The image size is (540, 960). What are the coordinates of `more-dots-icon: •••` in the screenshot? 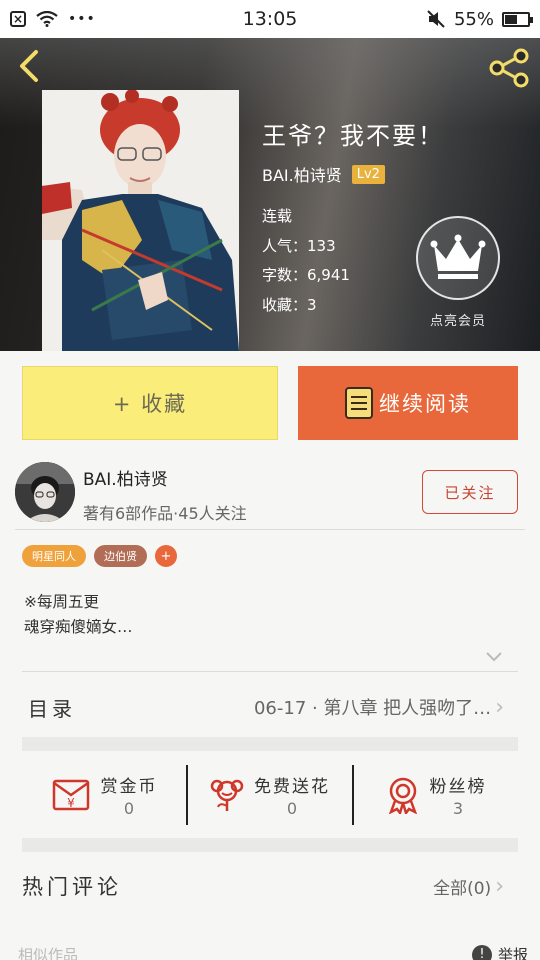 It's located at (82, 19).